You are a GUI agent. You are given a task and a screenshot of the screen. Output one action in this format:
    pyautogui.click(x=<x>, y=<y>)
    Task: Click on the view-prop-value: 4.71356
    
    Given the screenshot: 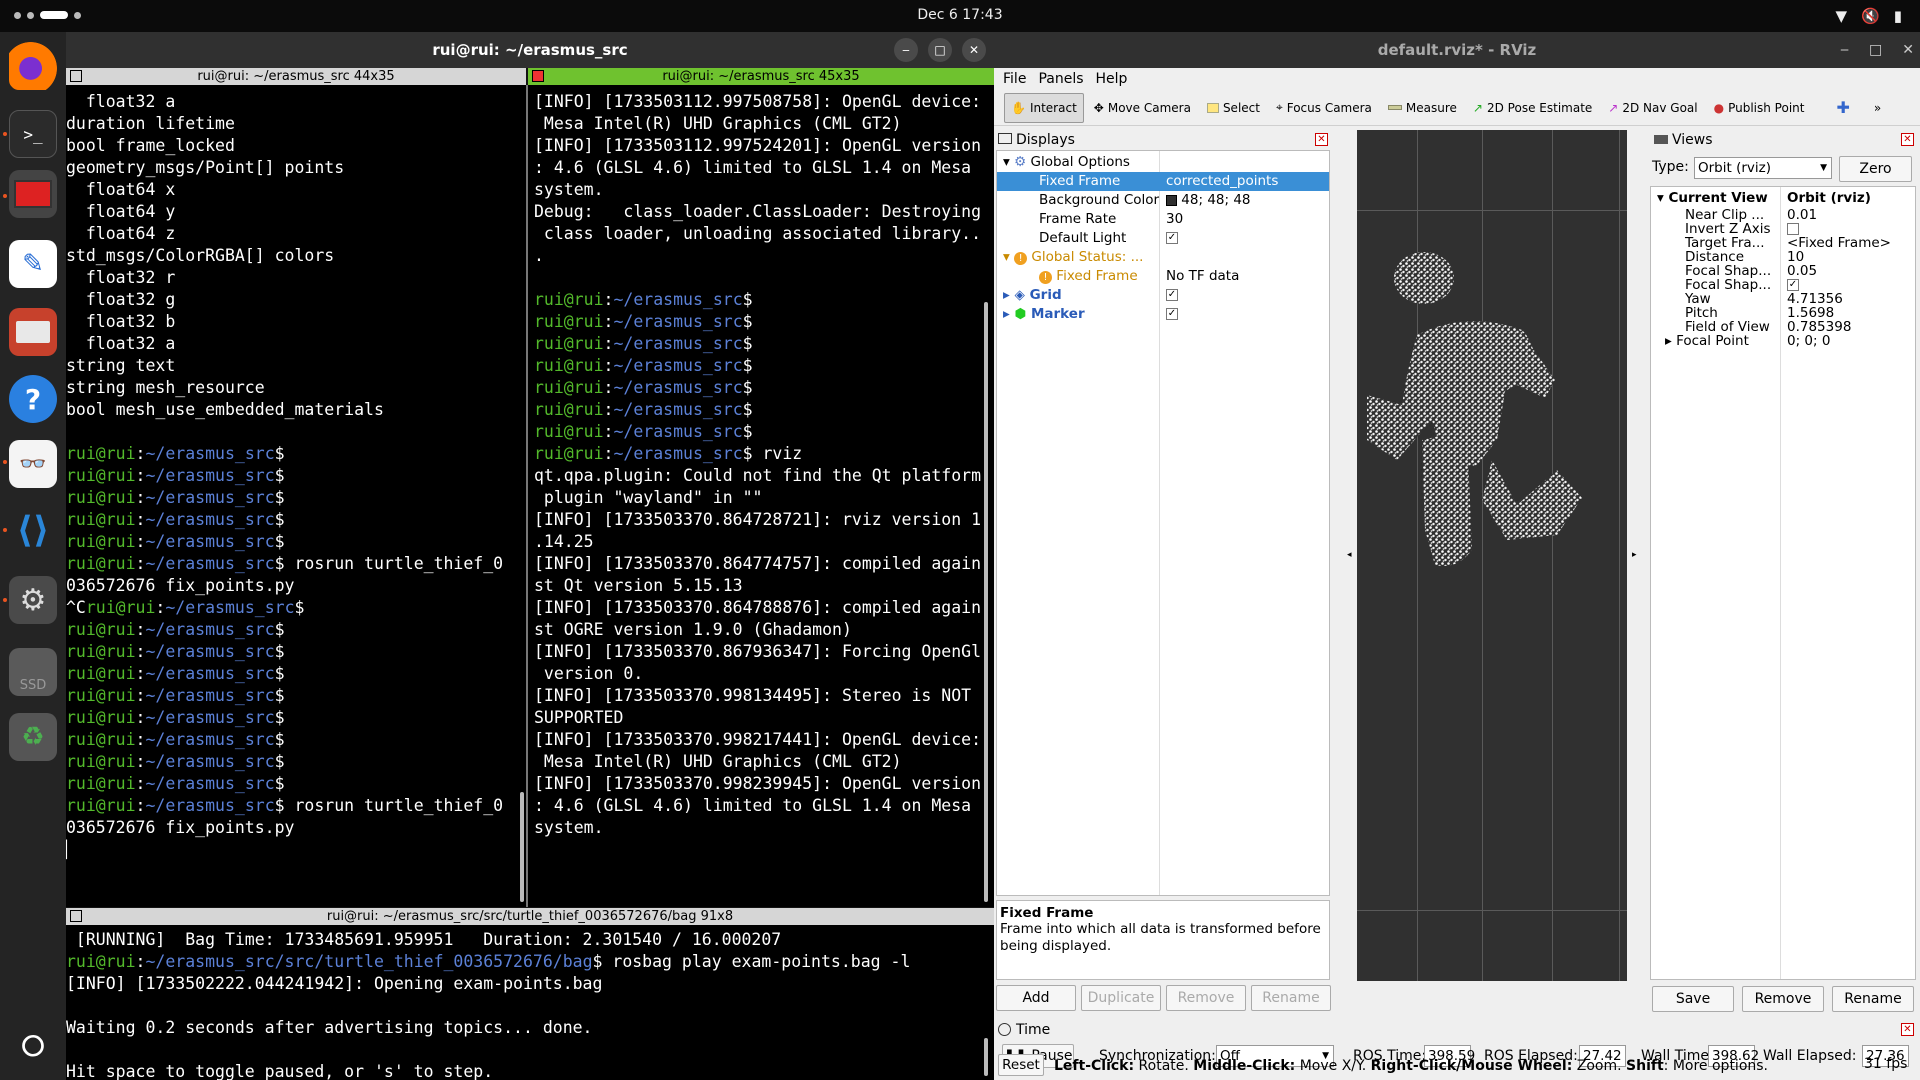 What is the action you would take?
    pyautogui.click(x=1815, y=299)
    